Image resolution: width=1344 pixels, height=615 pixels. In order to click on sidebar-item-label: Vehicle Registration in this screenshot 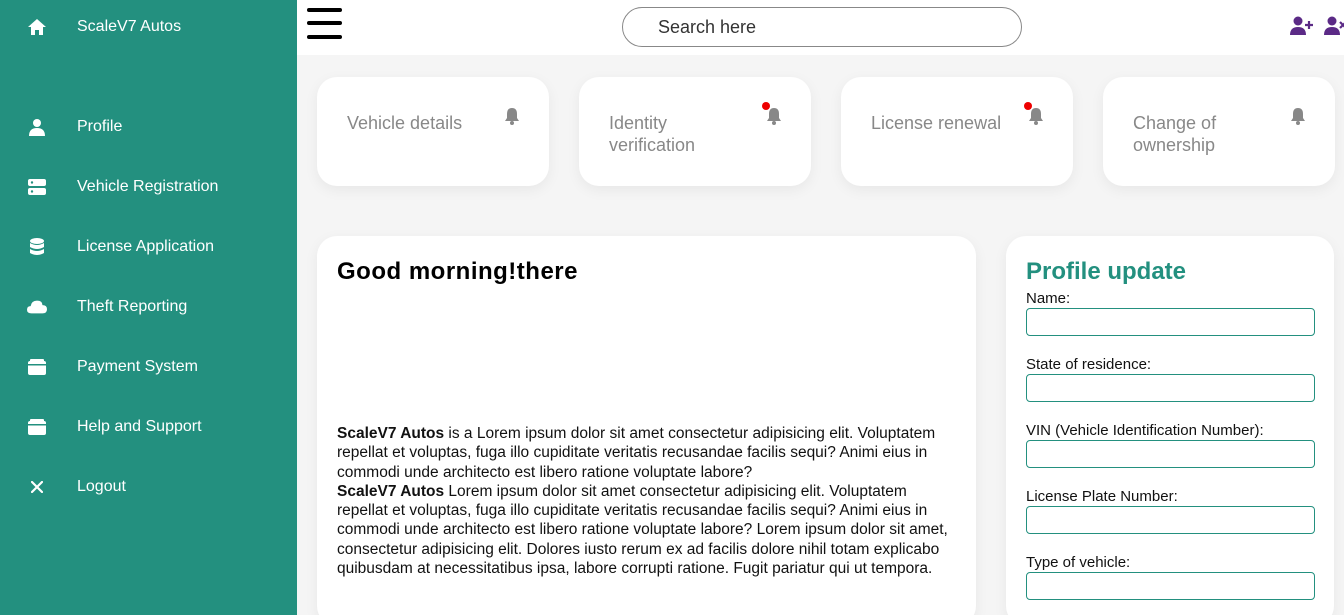, I will do `click(148, 186)`.